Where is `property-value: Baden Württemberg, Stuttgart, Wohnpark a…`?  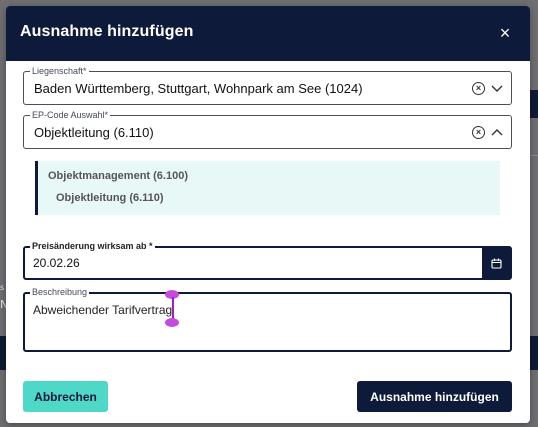
property-value: Baden Württemberg, Stuttgart, Wohnpark a… is located at coordinates (198, 88).